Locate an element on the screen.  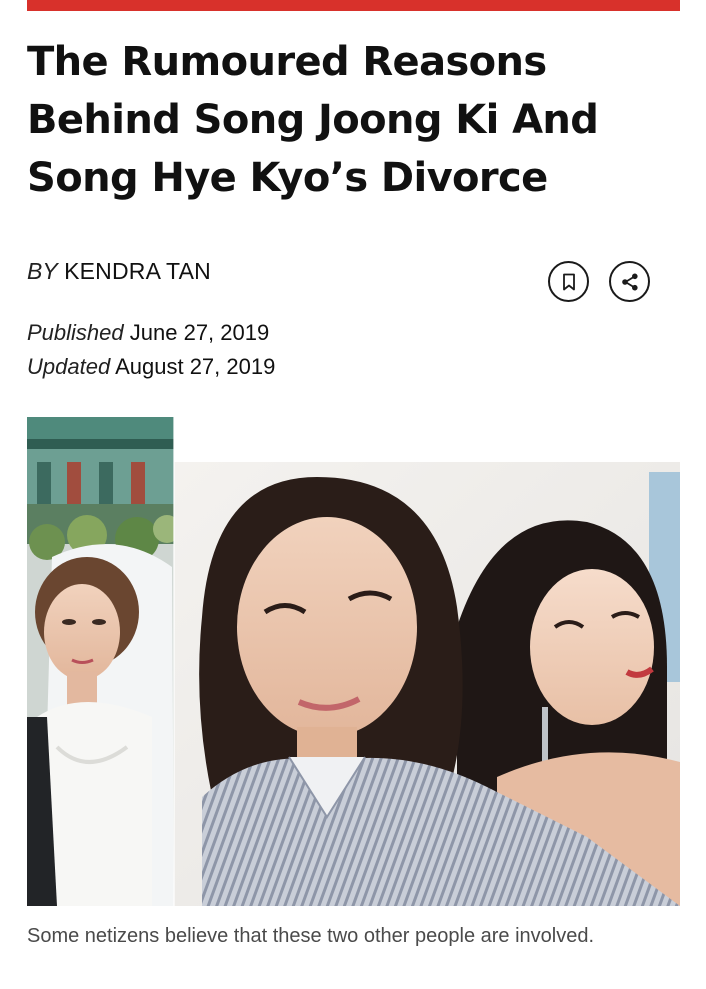
byline: BY KENDRA TAN is located at coordinates (119, 271).